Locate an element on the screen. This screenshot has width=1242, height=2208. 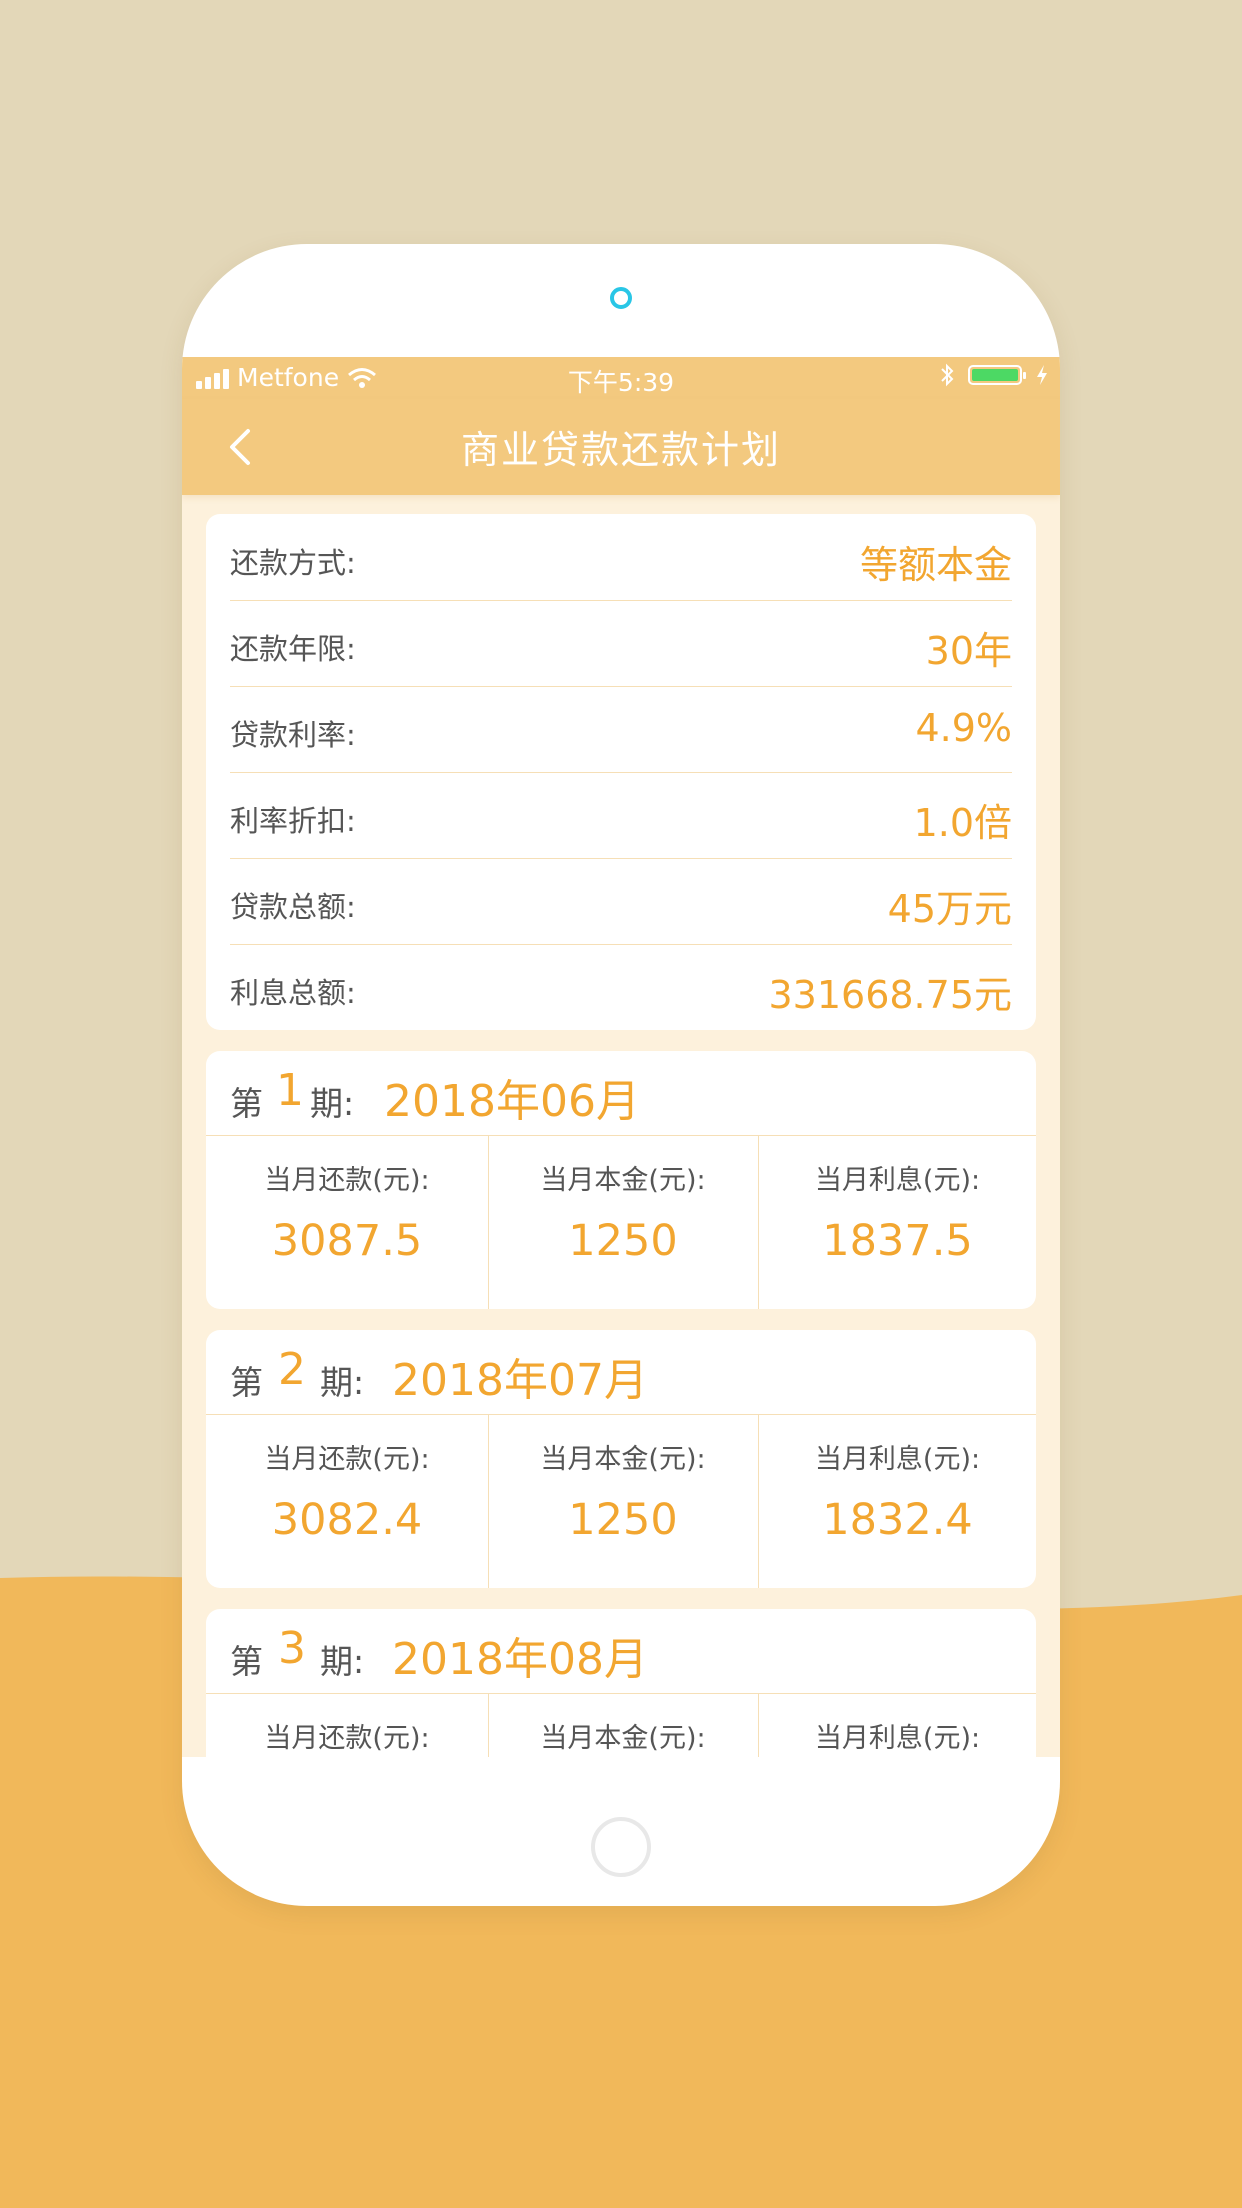
period-header: 第 2 期: 2018年07月 is located at coordinates (621, 1372).